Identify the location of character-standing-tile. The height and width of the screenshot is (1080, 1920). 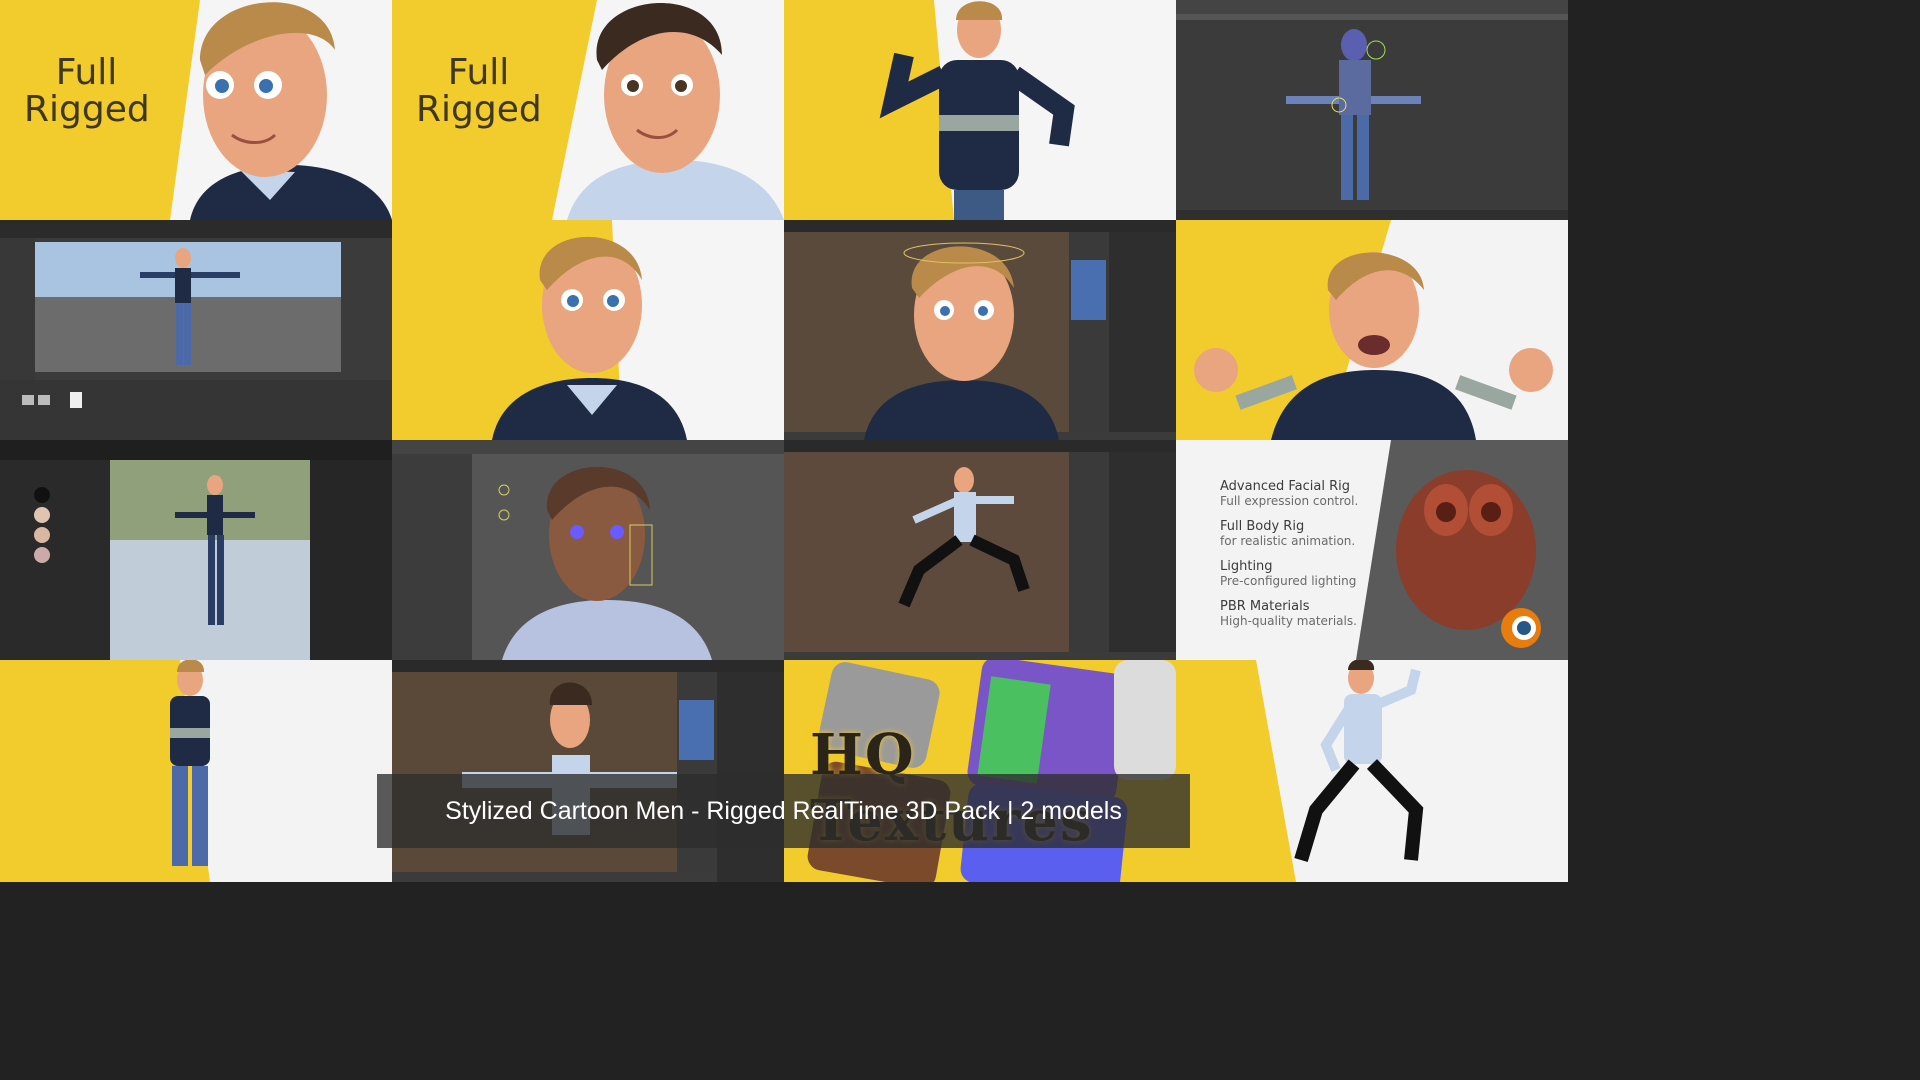
(196, 771).